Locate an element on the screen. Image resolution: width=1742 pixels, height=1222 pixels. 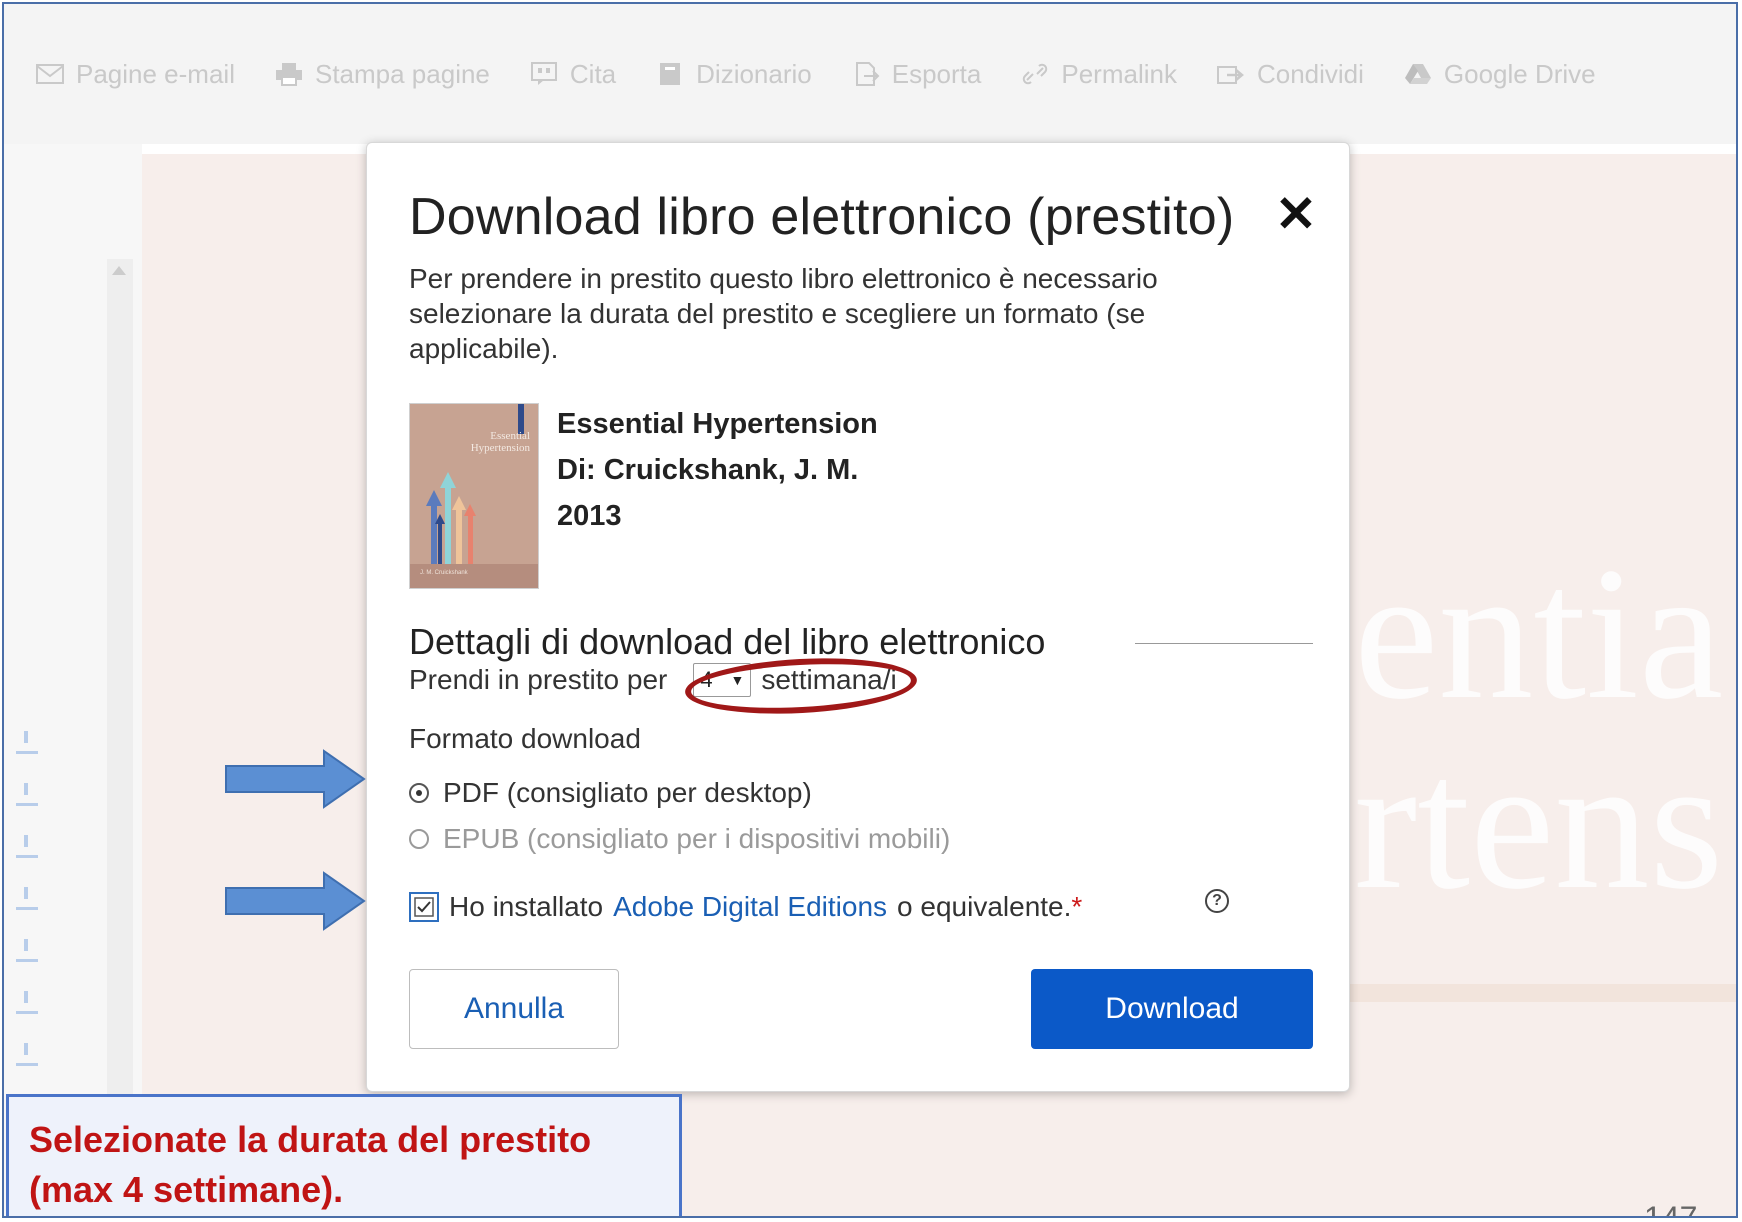
toolbar-export-label: Esporta is located at coordinates (936, 73).